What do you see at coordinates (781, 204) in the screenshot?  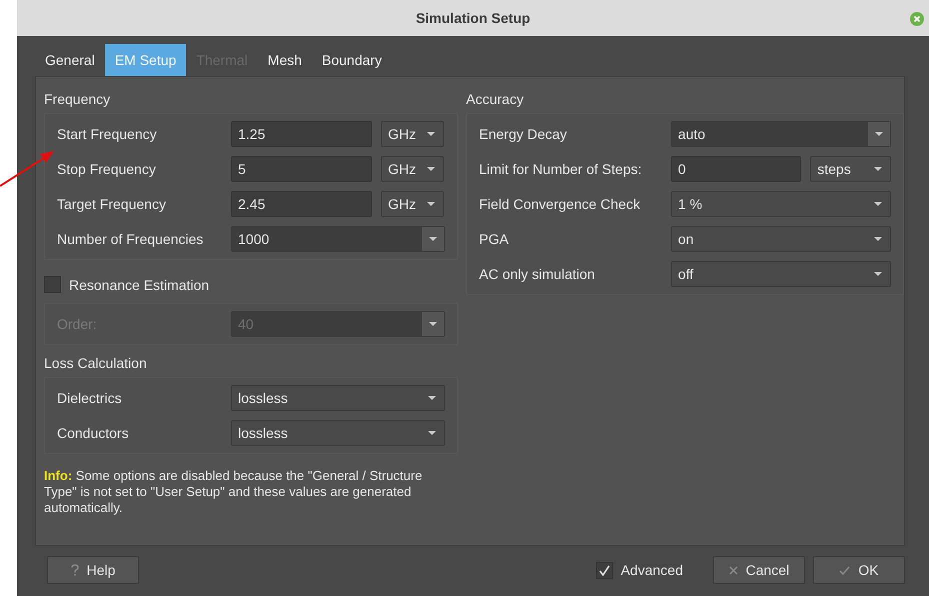 I see `dropdown: 1 %` at bounding box center [781, 204].